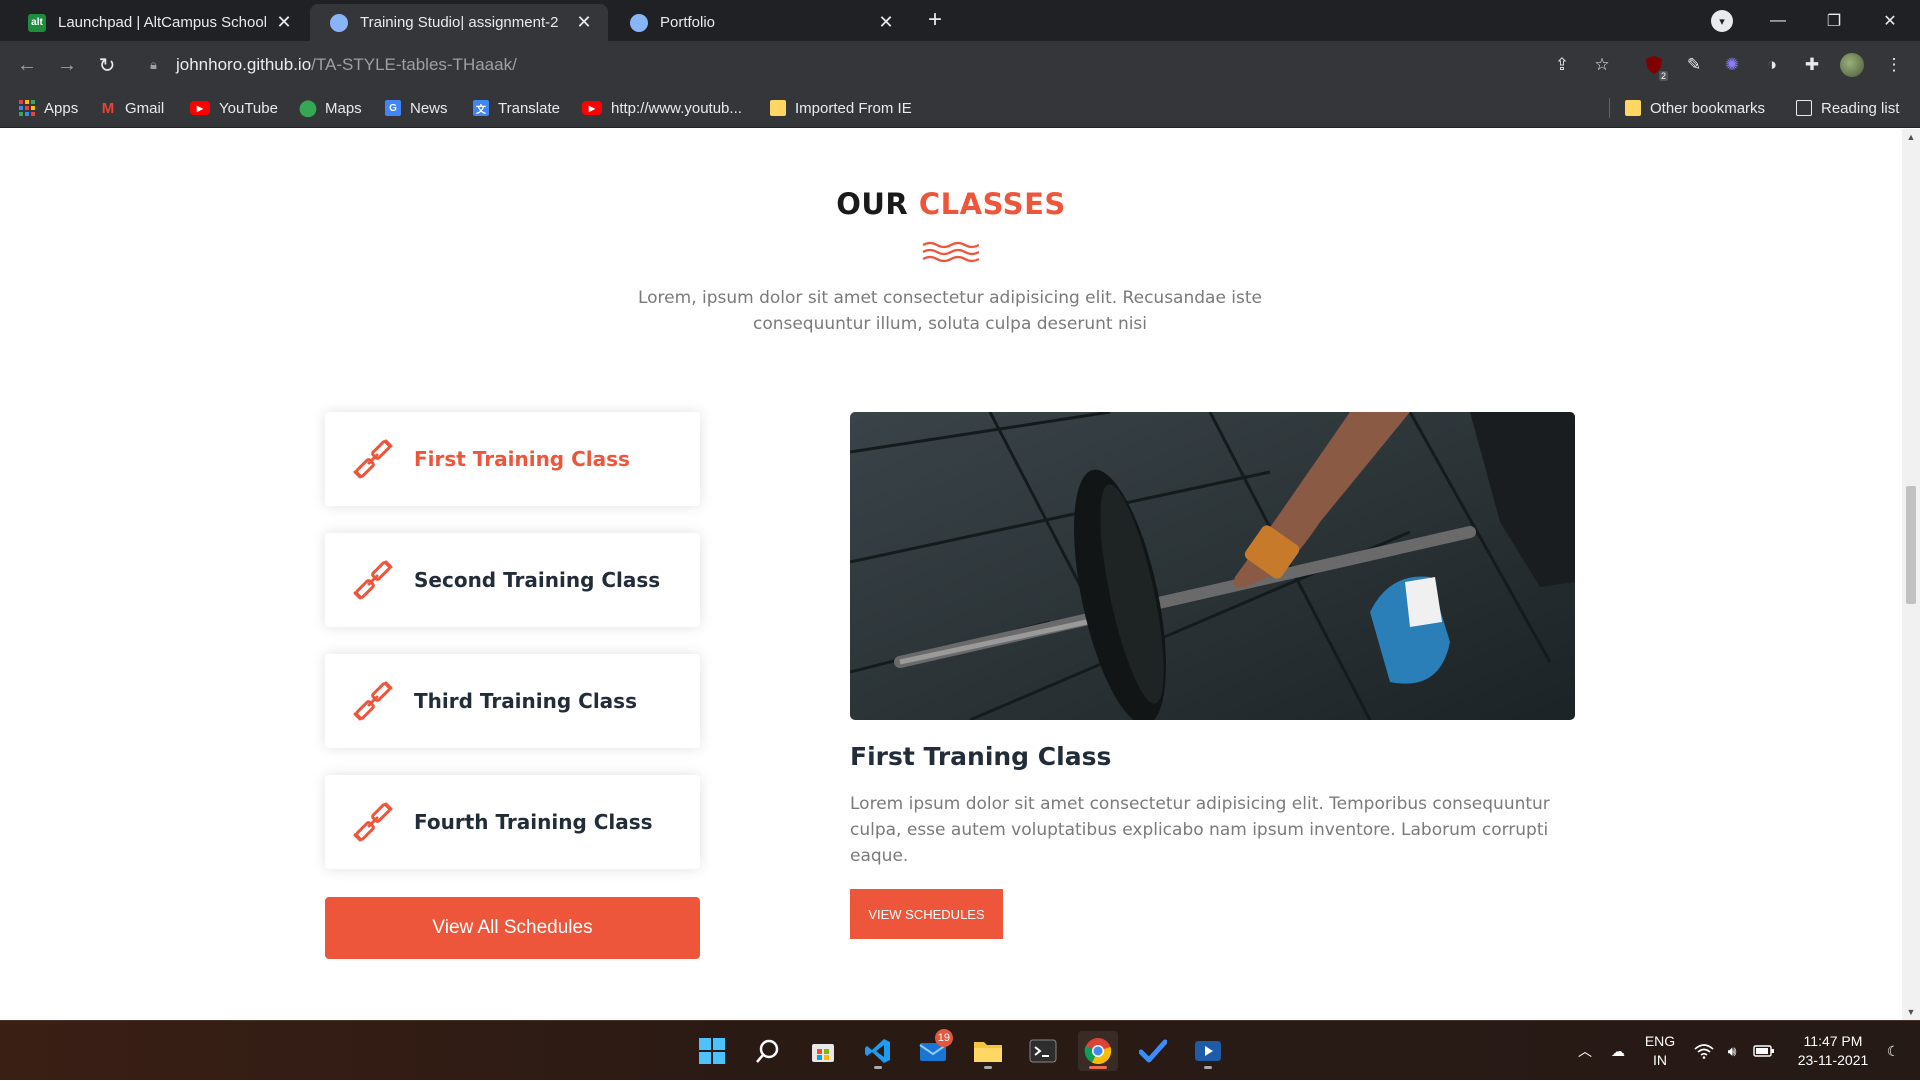  I want to click on bookmark-folder-imported: Imported From IE, so click(841, 108).